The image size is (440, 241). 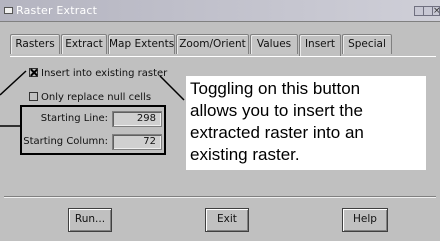 What do you see at coordinates (104, 73) in the screenshot?
I see `insert-existing-label: Insert into existing raster` at bounding box center [104, 73].